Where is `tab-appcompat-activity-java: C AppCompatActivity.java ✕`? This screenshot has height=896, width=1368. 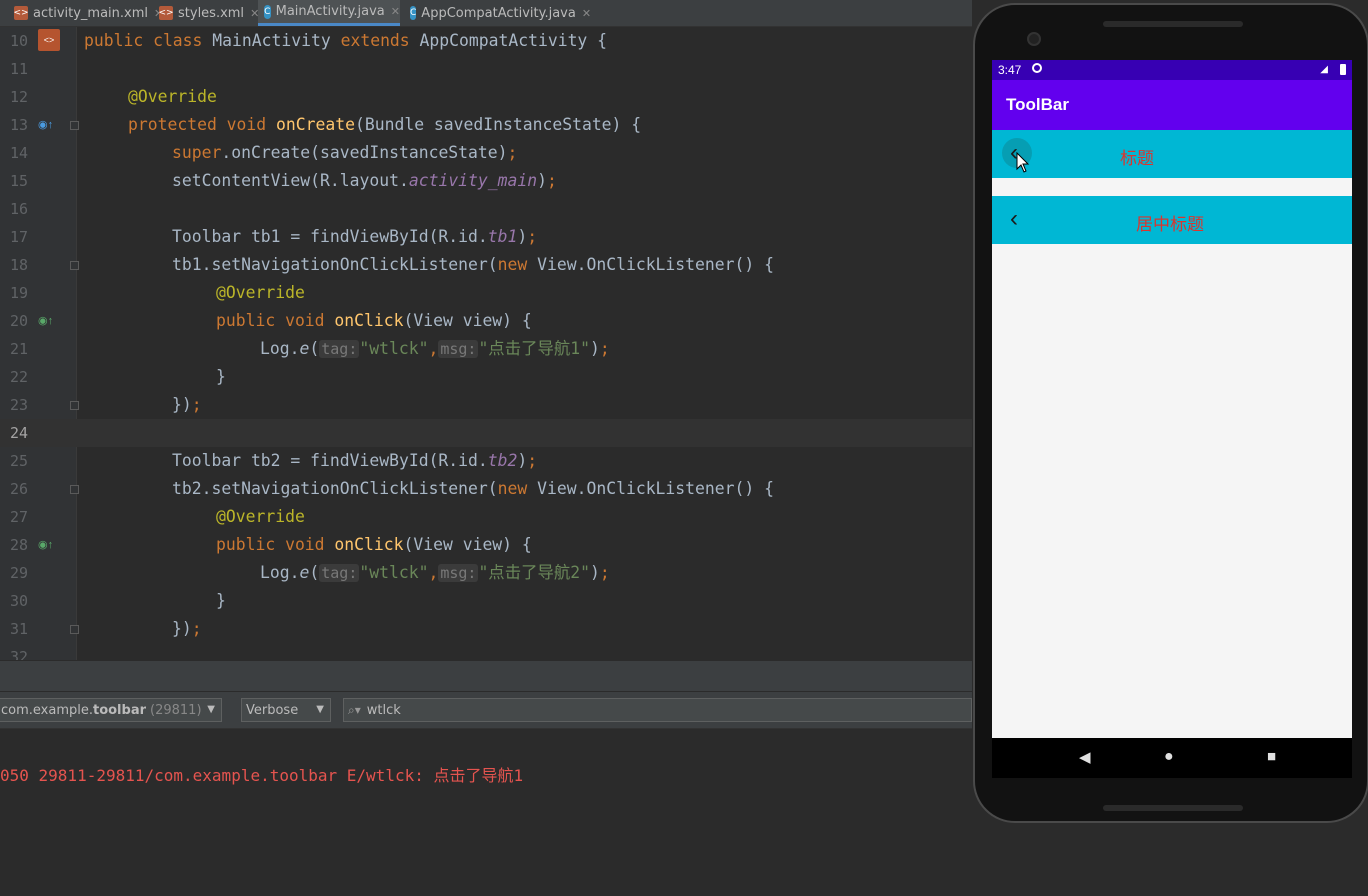 tab-appcompat-activity-java: C AppCompatActivity.java ✕ is located at coordinates (497, 13).